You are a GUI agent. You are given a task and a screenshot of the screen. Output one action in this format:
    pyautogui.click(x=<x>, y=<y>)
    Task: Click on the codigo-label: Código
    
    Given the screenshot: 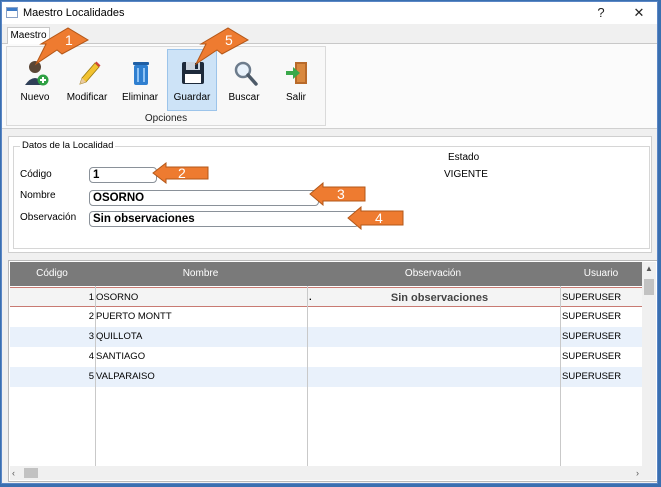 What is the action you would take?
    pyautogui.click(x=36, y=174)
    